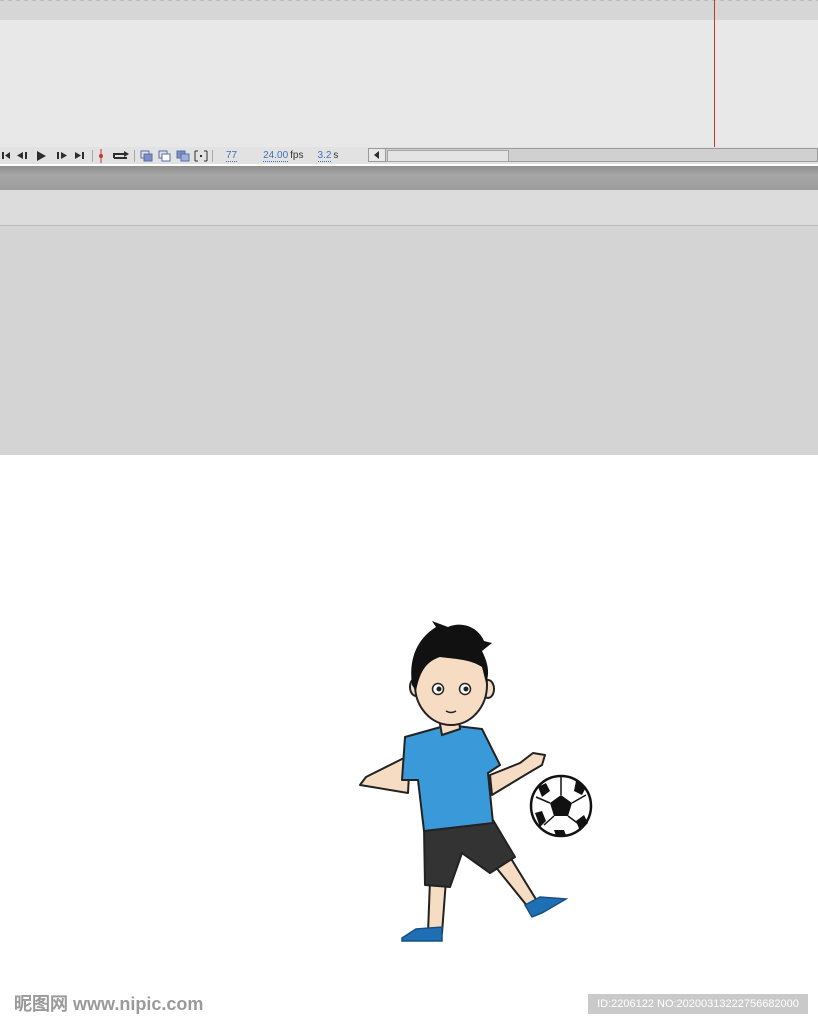 The width and height of the screenshot is (818, 1024). What do you see at coordinates (297, 155) in the screenshot?
I see `frame-rate-unit: fps` at bounding box center [297, 155].